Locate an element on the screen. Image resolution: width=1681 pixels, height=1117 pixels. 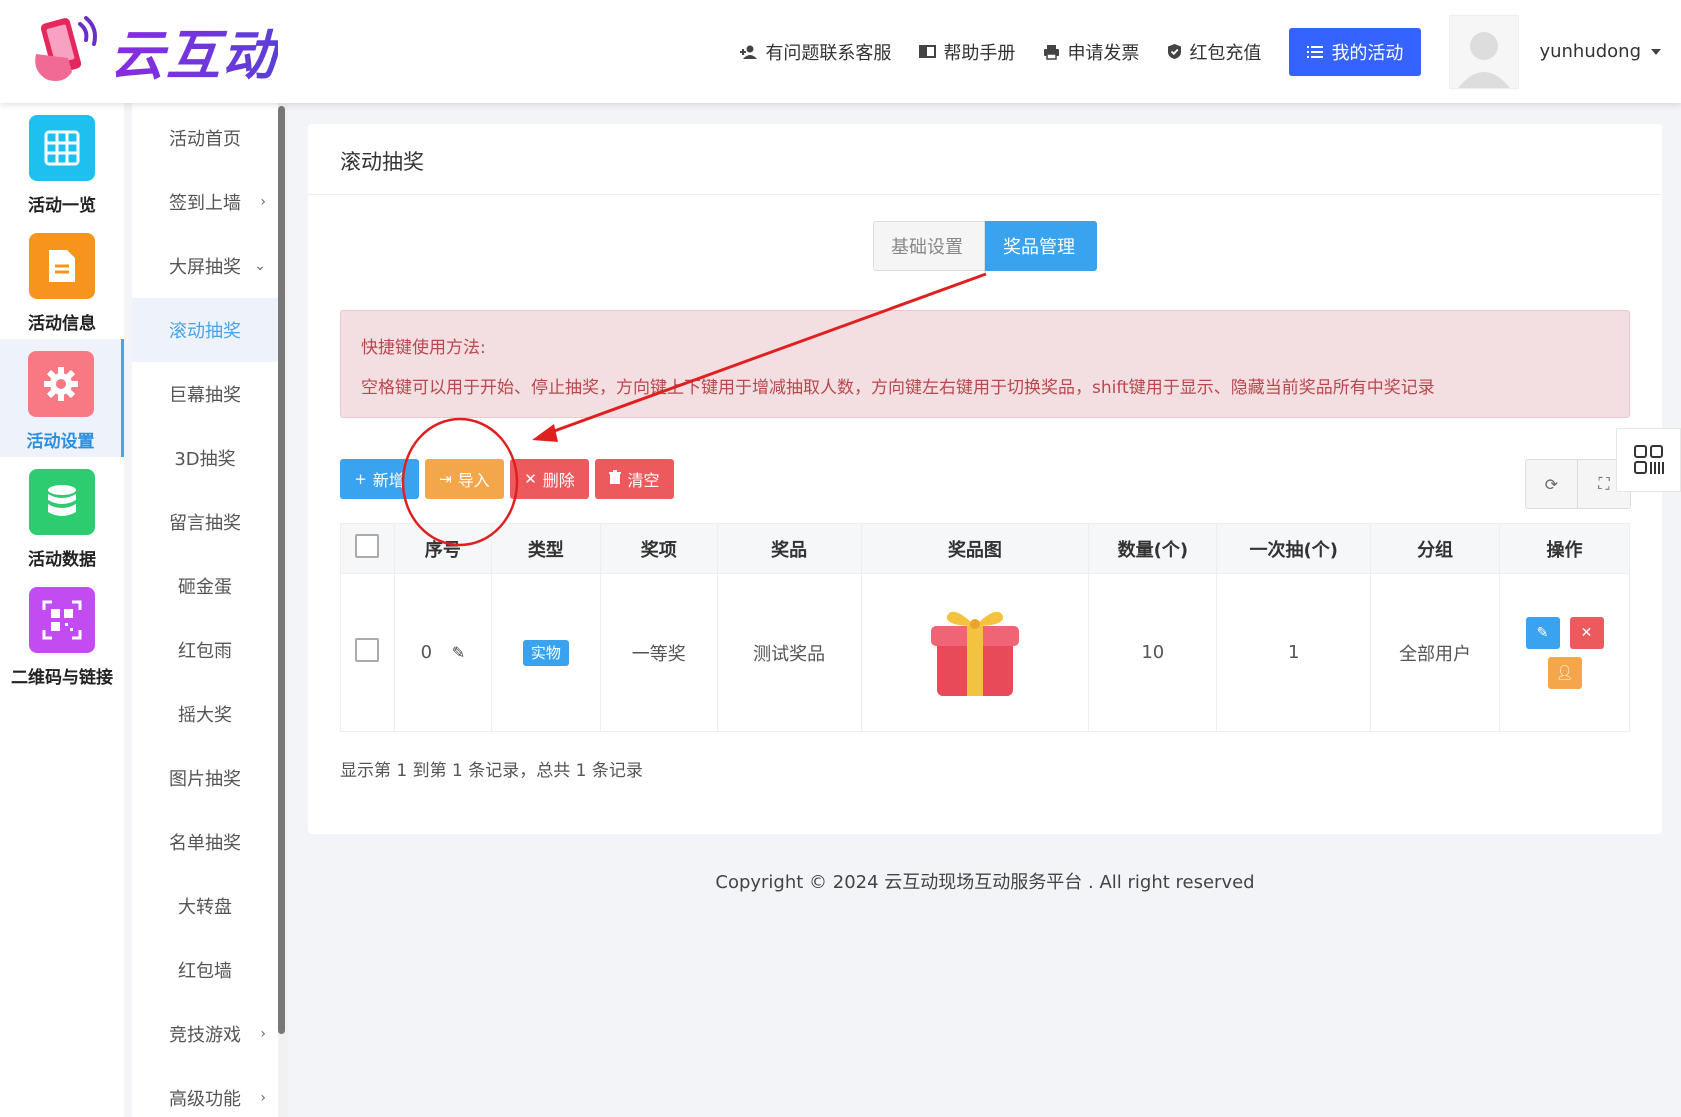
database-icon is located at coordinates (62, 502).